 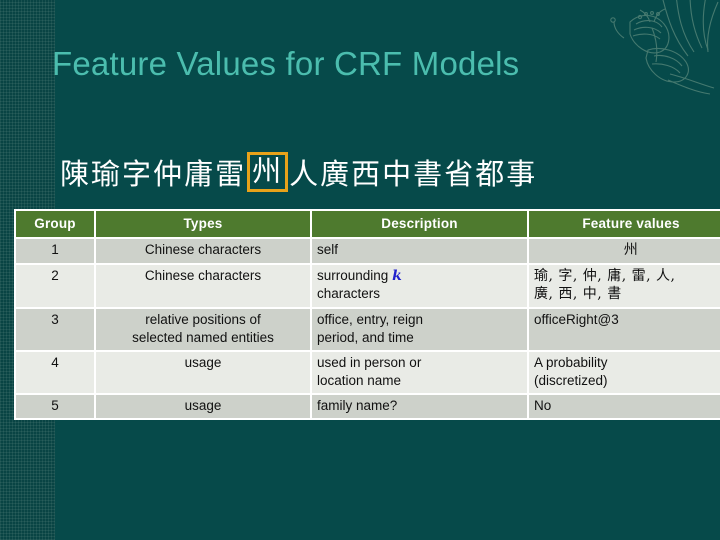 What do you see at coordinates (55, 372) in the screenshot?
I see `cell-group: 4` at bounding box center [55, 372].